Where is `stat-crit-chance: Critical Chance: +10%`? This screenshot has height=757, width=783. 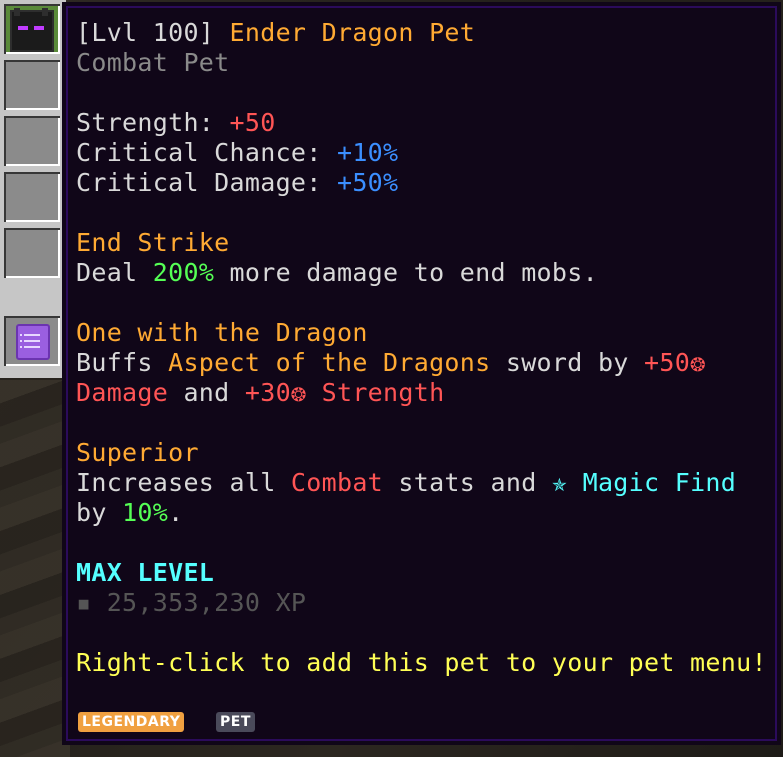
stat-crit-chance: Critical Chance: +10% is located at coordinates (237, 152).